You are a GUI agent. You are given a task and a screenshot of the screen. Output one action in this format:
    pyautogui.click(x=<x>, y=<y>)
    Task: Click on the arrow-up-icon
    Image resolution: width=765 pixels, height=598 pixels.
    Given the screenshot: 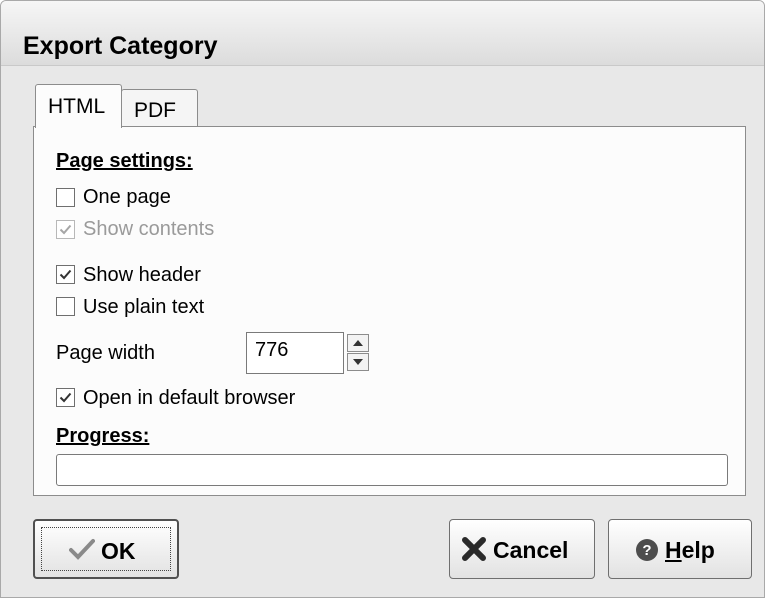 What is the action you would take?
    pyautogui.click(x=358, y=343)
    